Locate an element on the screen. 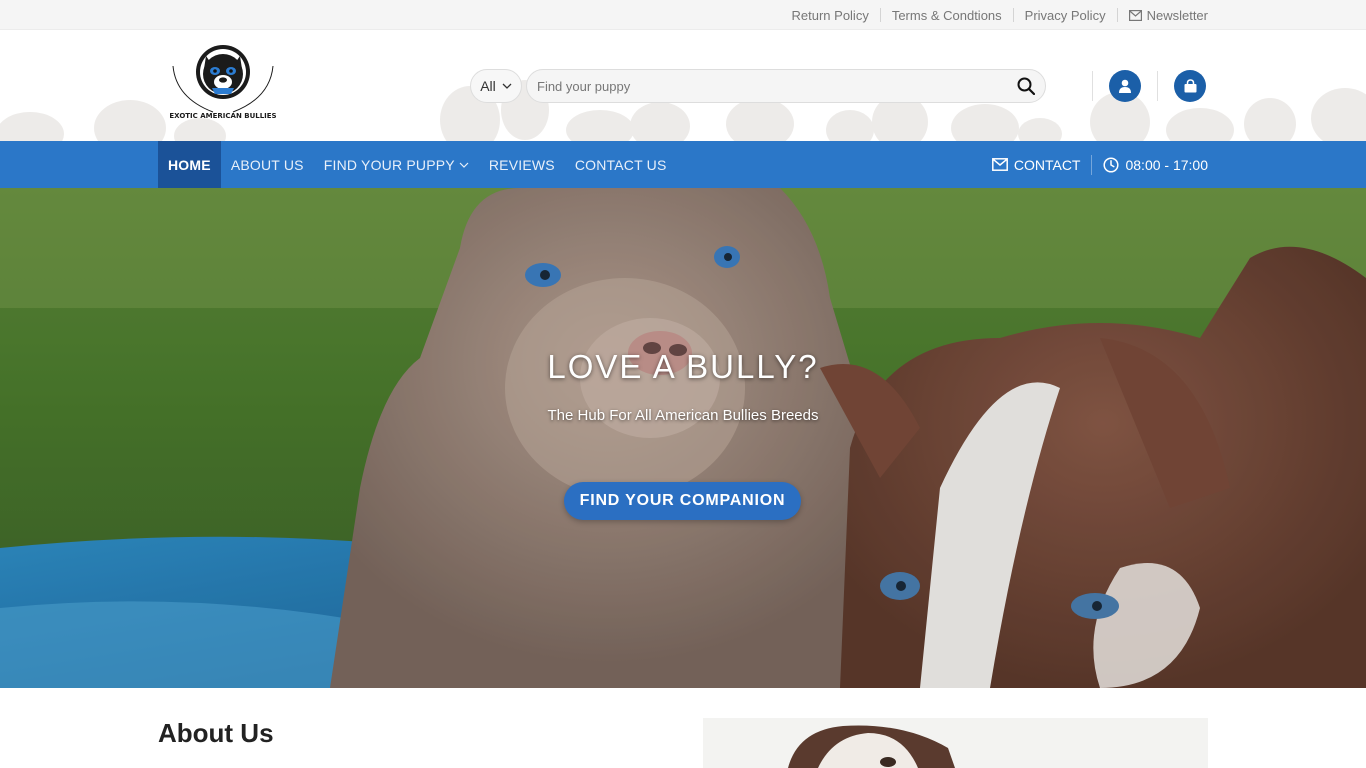 The height and width of the screenshot is (768, 1366). category-select: All is located at coordinates (496, 86).